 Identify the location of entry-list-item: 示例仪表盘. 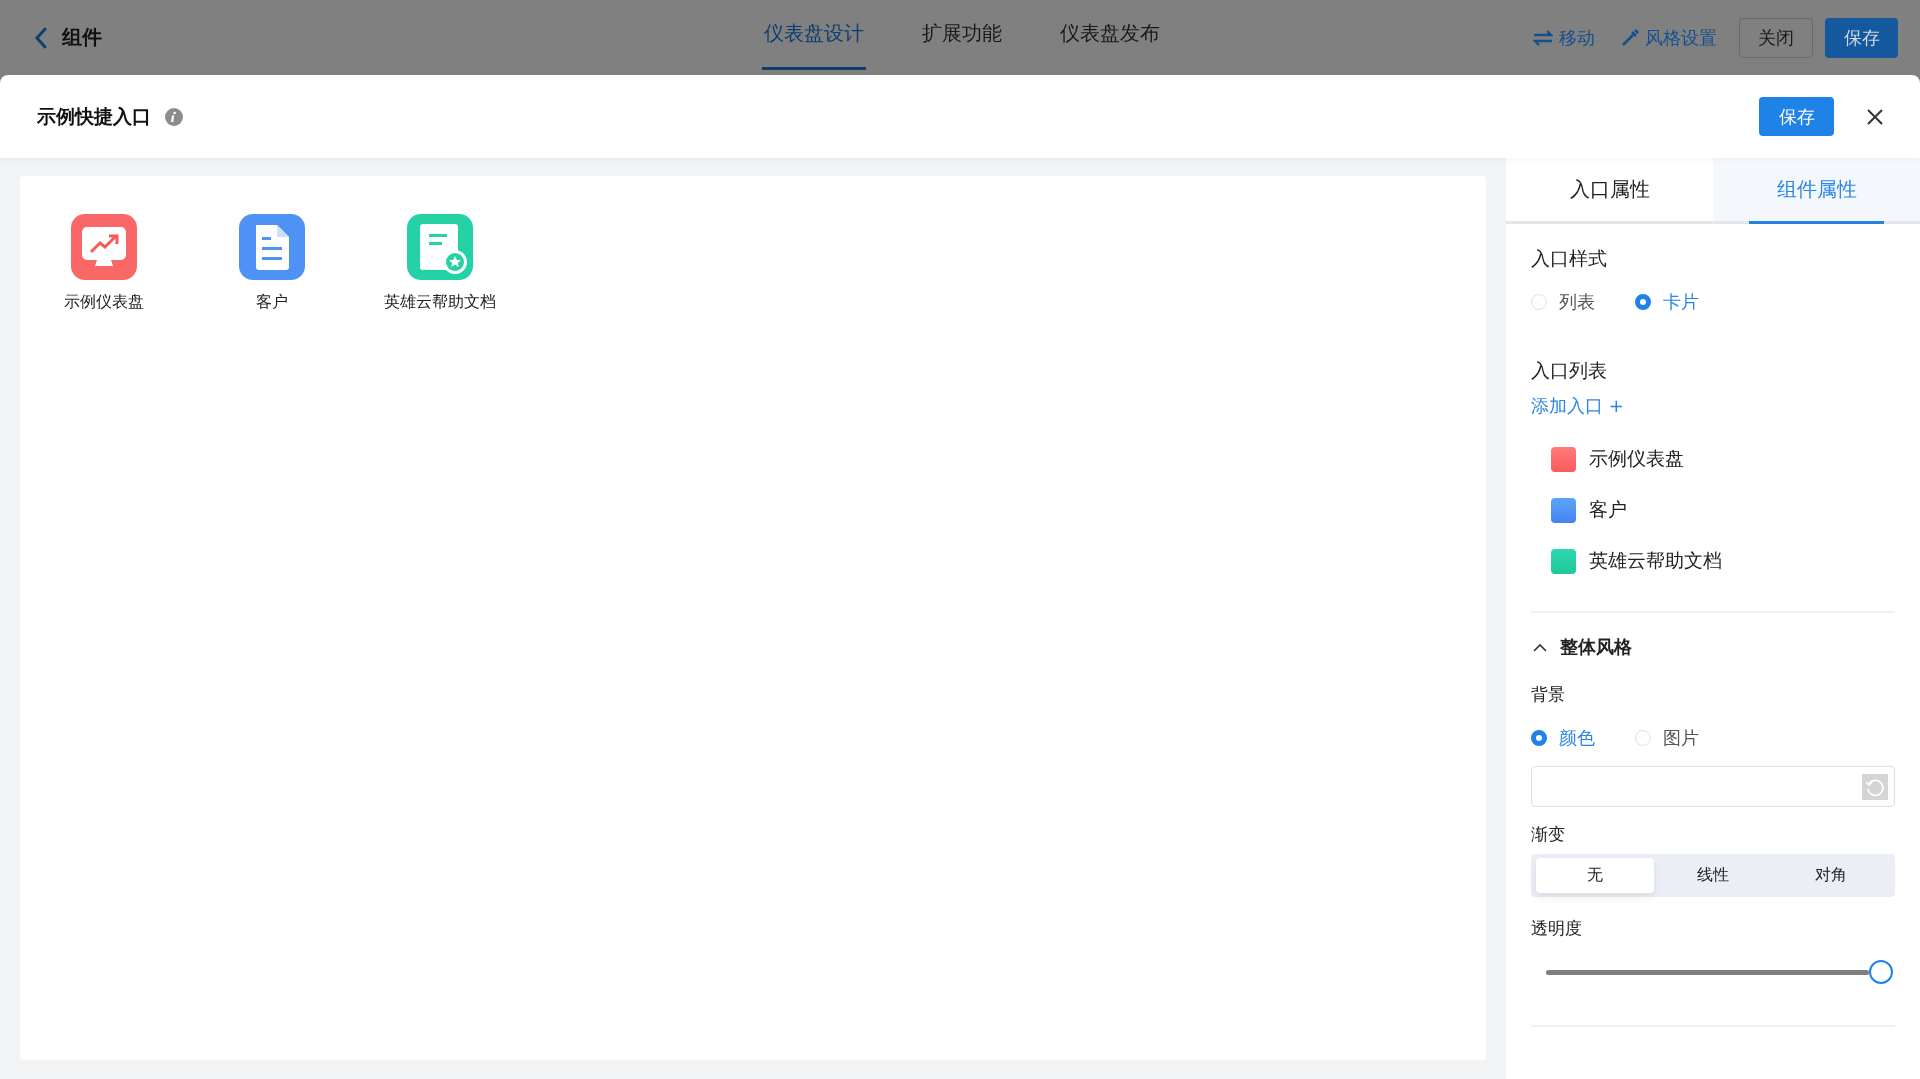
(1636, 459).